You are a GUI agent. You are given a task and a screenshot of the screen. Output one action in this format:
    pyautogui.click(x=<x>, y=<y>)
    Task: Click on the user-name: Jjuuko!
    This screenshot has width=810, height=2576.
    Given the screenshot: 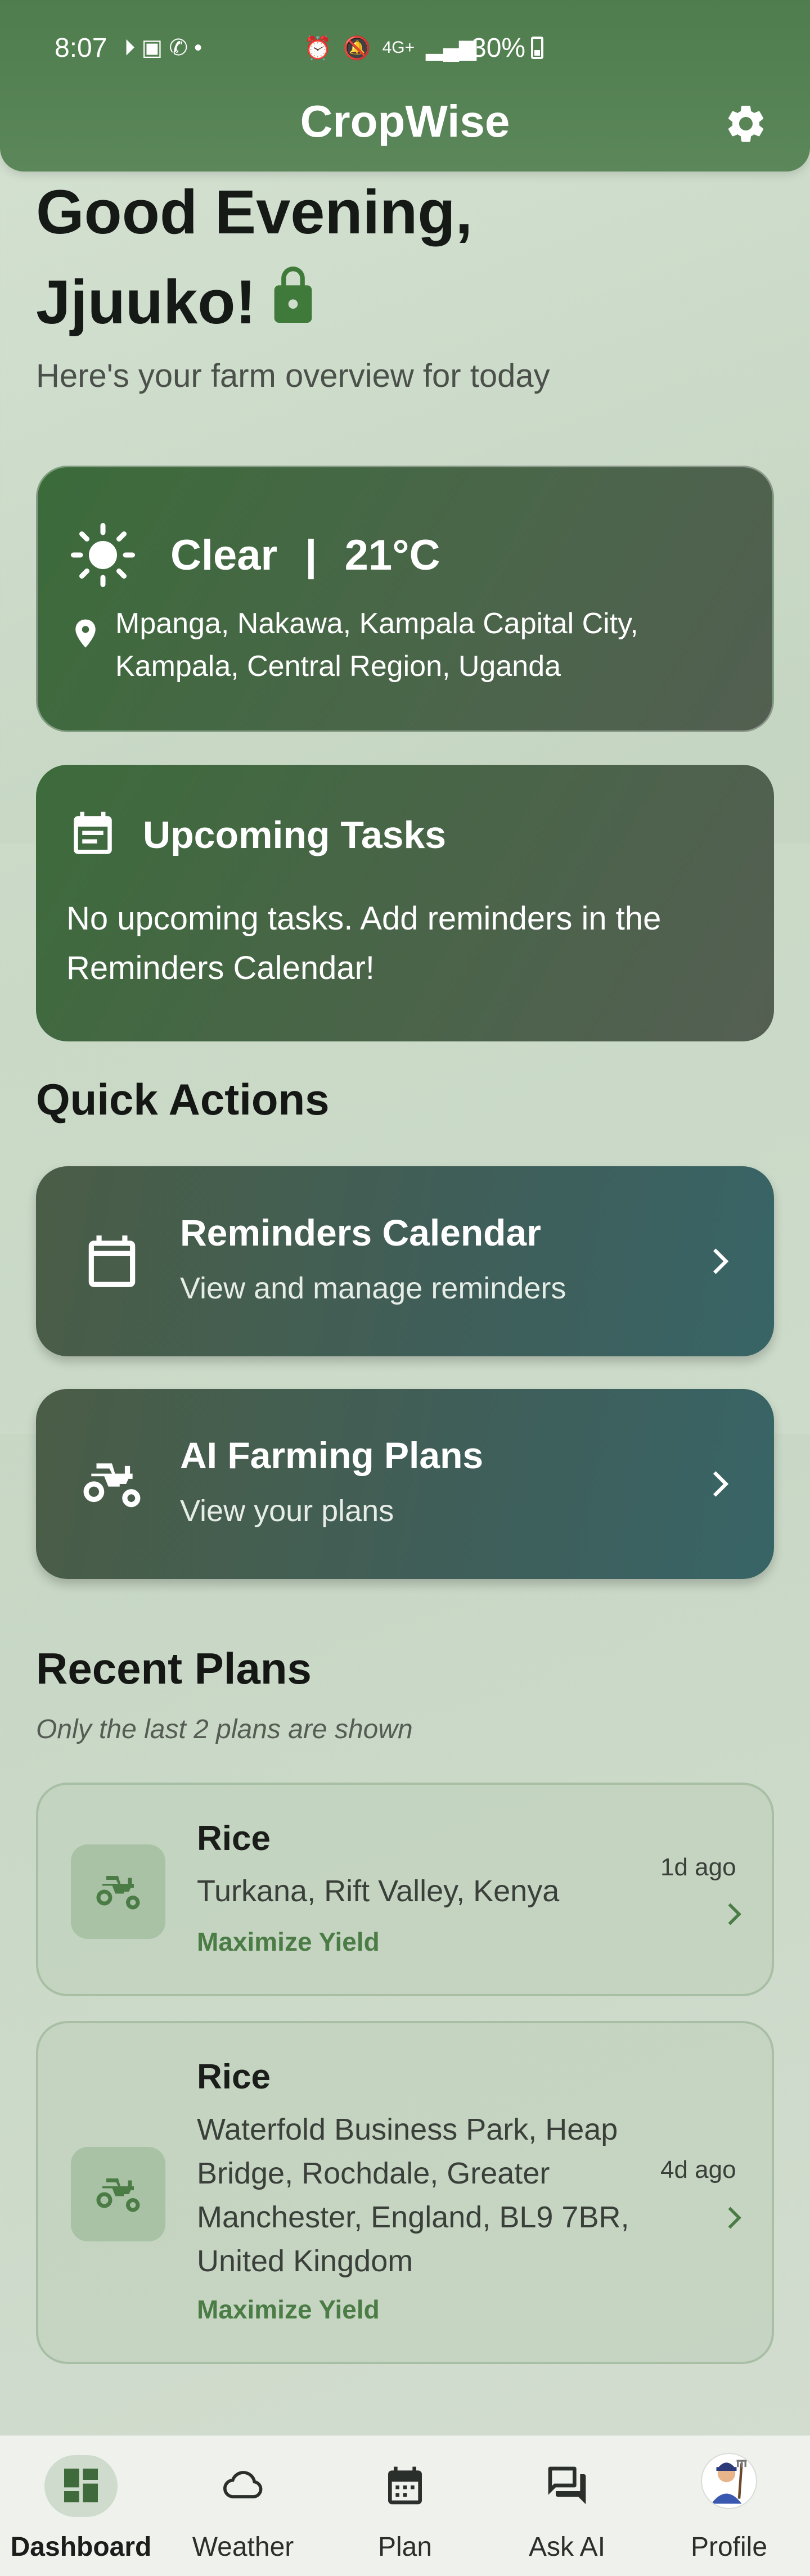 What is the action you would take?
    pyautogui.click(x=146, y=302)
    